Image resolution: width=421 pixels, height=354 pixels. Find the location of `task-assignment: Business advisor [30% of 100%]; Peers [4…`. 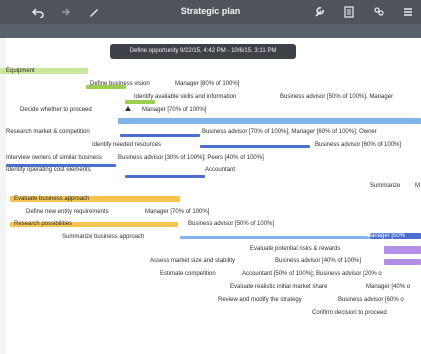

task-assignment: Business advisor [30% of 100%]; Peers [4… is located at coordinates (191, 158).